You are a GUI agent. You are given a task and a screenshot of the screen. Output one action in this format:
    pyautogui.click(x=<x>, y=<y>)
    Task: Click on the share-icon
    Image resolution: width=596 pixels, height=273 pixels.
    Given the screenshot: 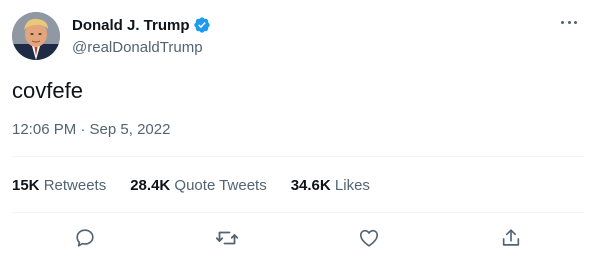 What is the action you would take?
    pyautogui.click(x=511, y=238)
    